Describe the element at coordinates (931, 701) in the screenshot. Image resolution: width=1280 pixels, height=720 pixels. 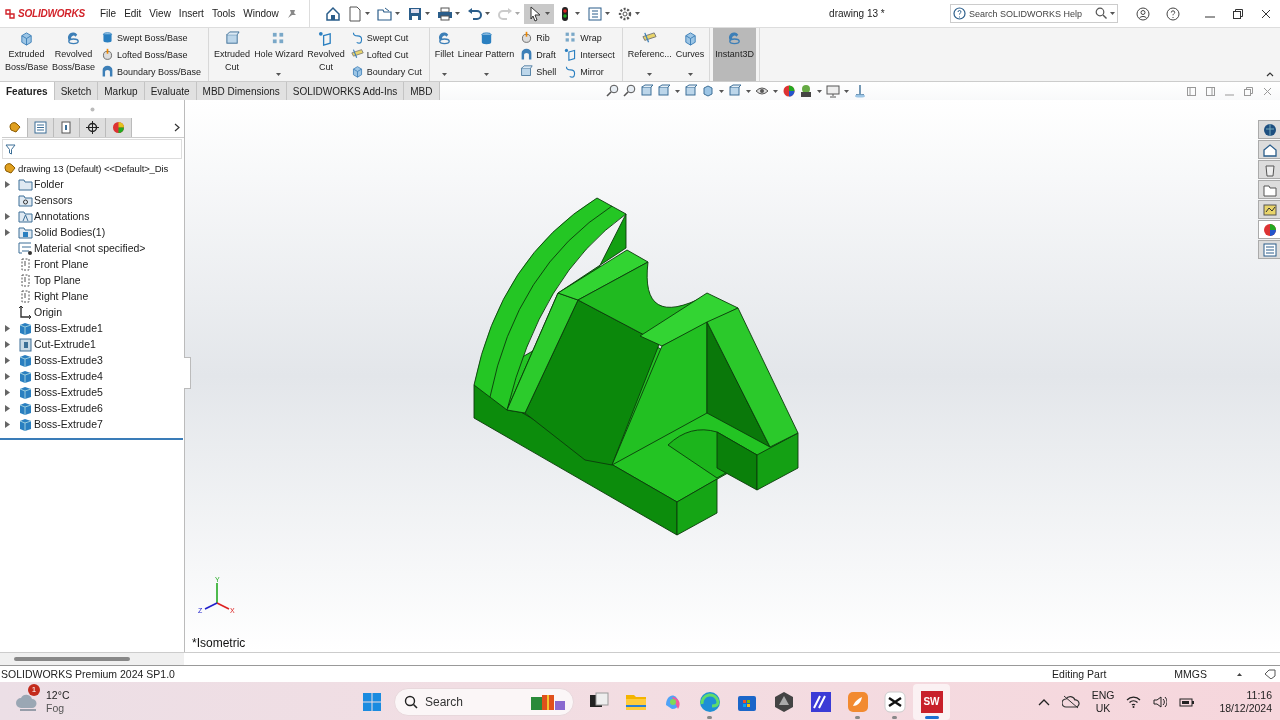
I see `taskbar-app: SW` at that location.